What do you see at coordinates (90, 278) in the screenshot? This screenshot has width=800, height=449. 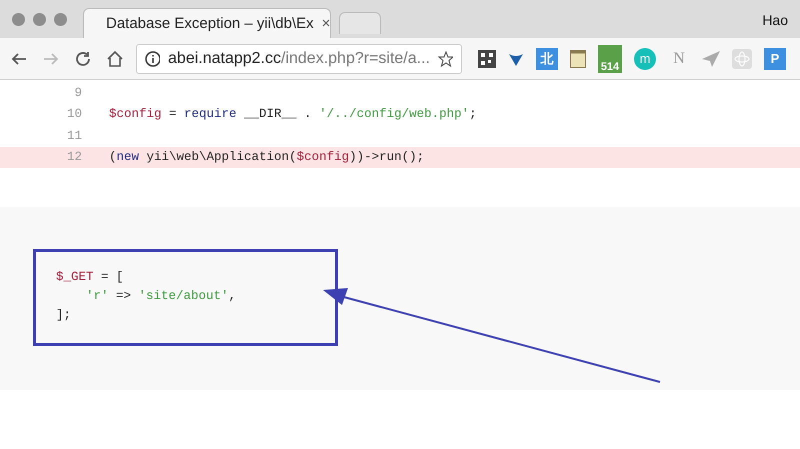 I see `code-line: $_GET = [` at bounding box center [90, 278].